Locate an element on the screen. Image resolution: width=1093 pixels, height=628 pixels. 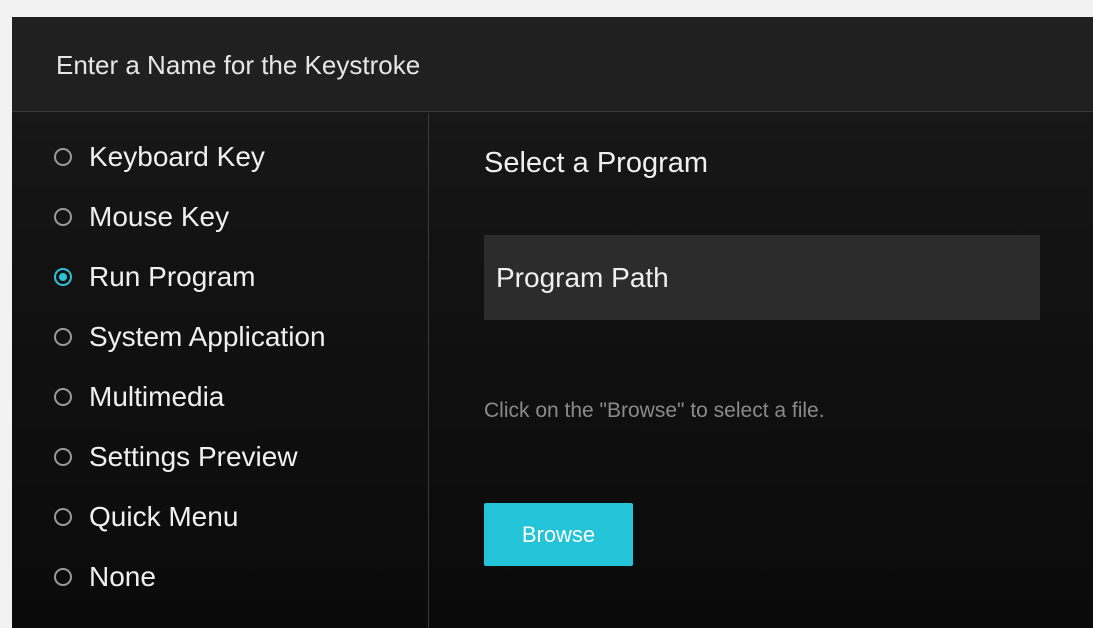
option-mouse-key: Mouse Key is located at coordinates (141, 217).